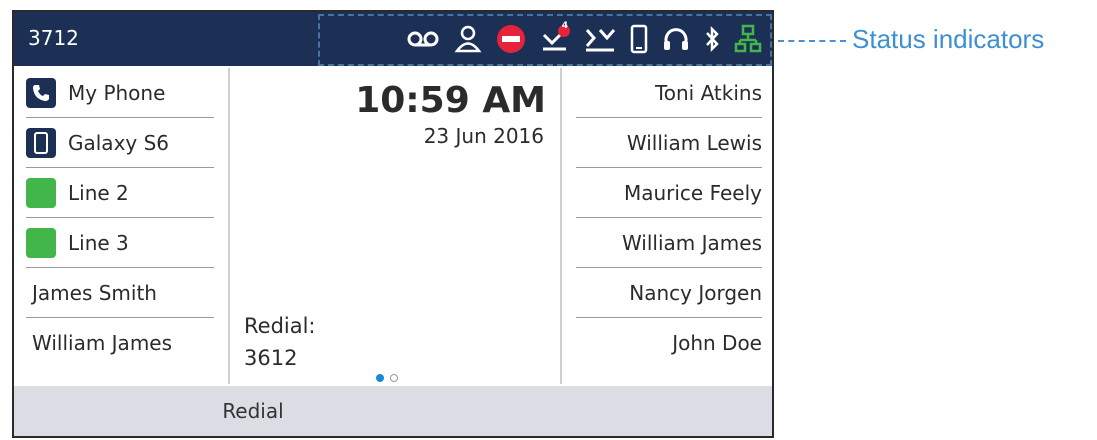  What do you see at coordinates (564, 26) in the screenshot?
I see `missed-calls-badge: 4` at bounding box center [564, 26].